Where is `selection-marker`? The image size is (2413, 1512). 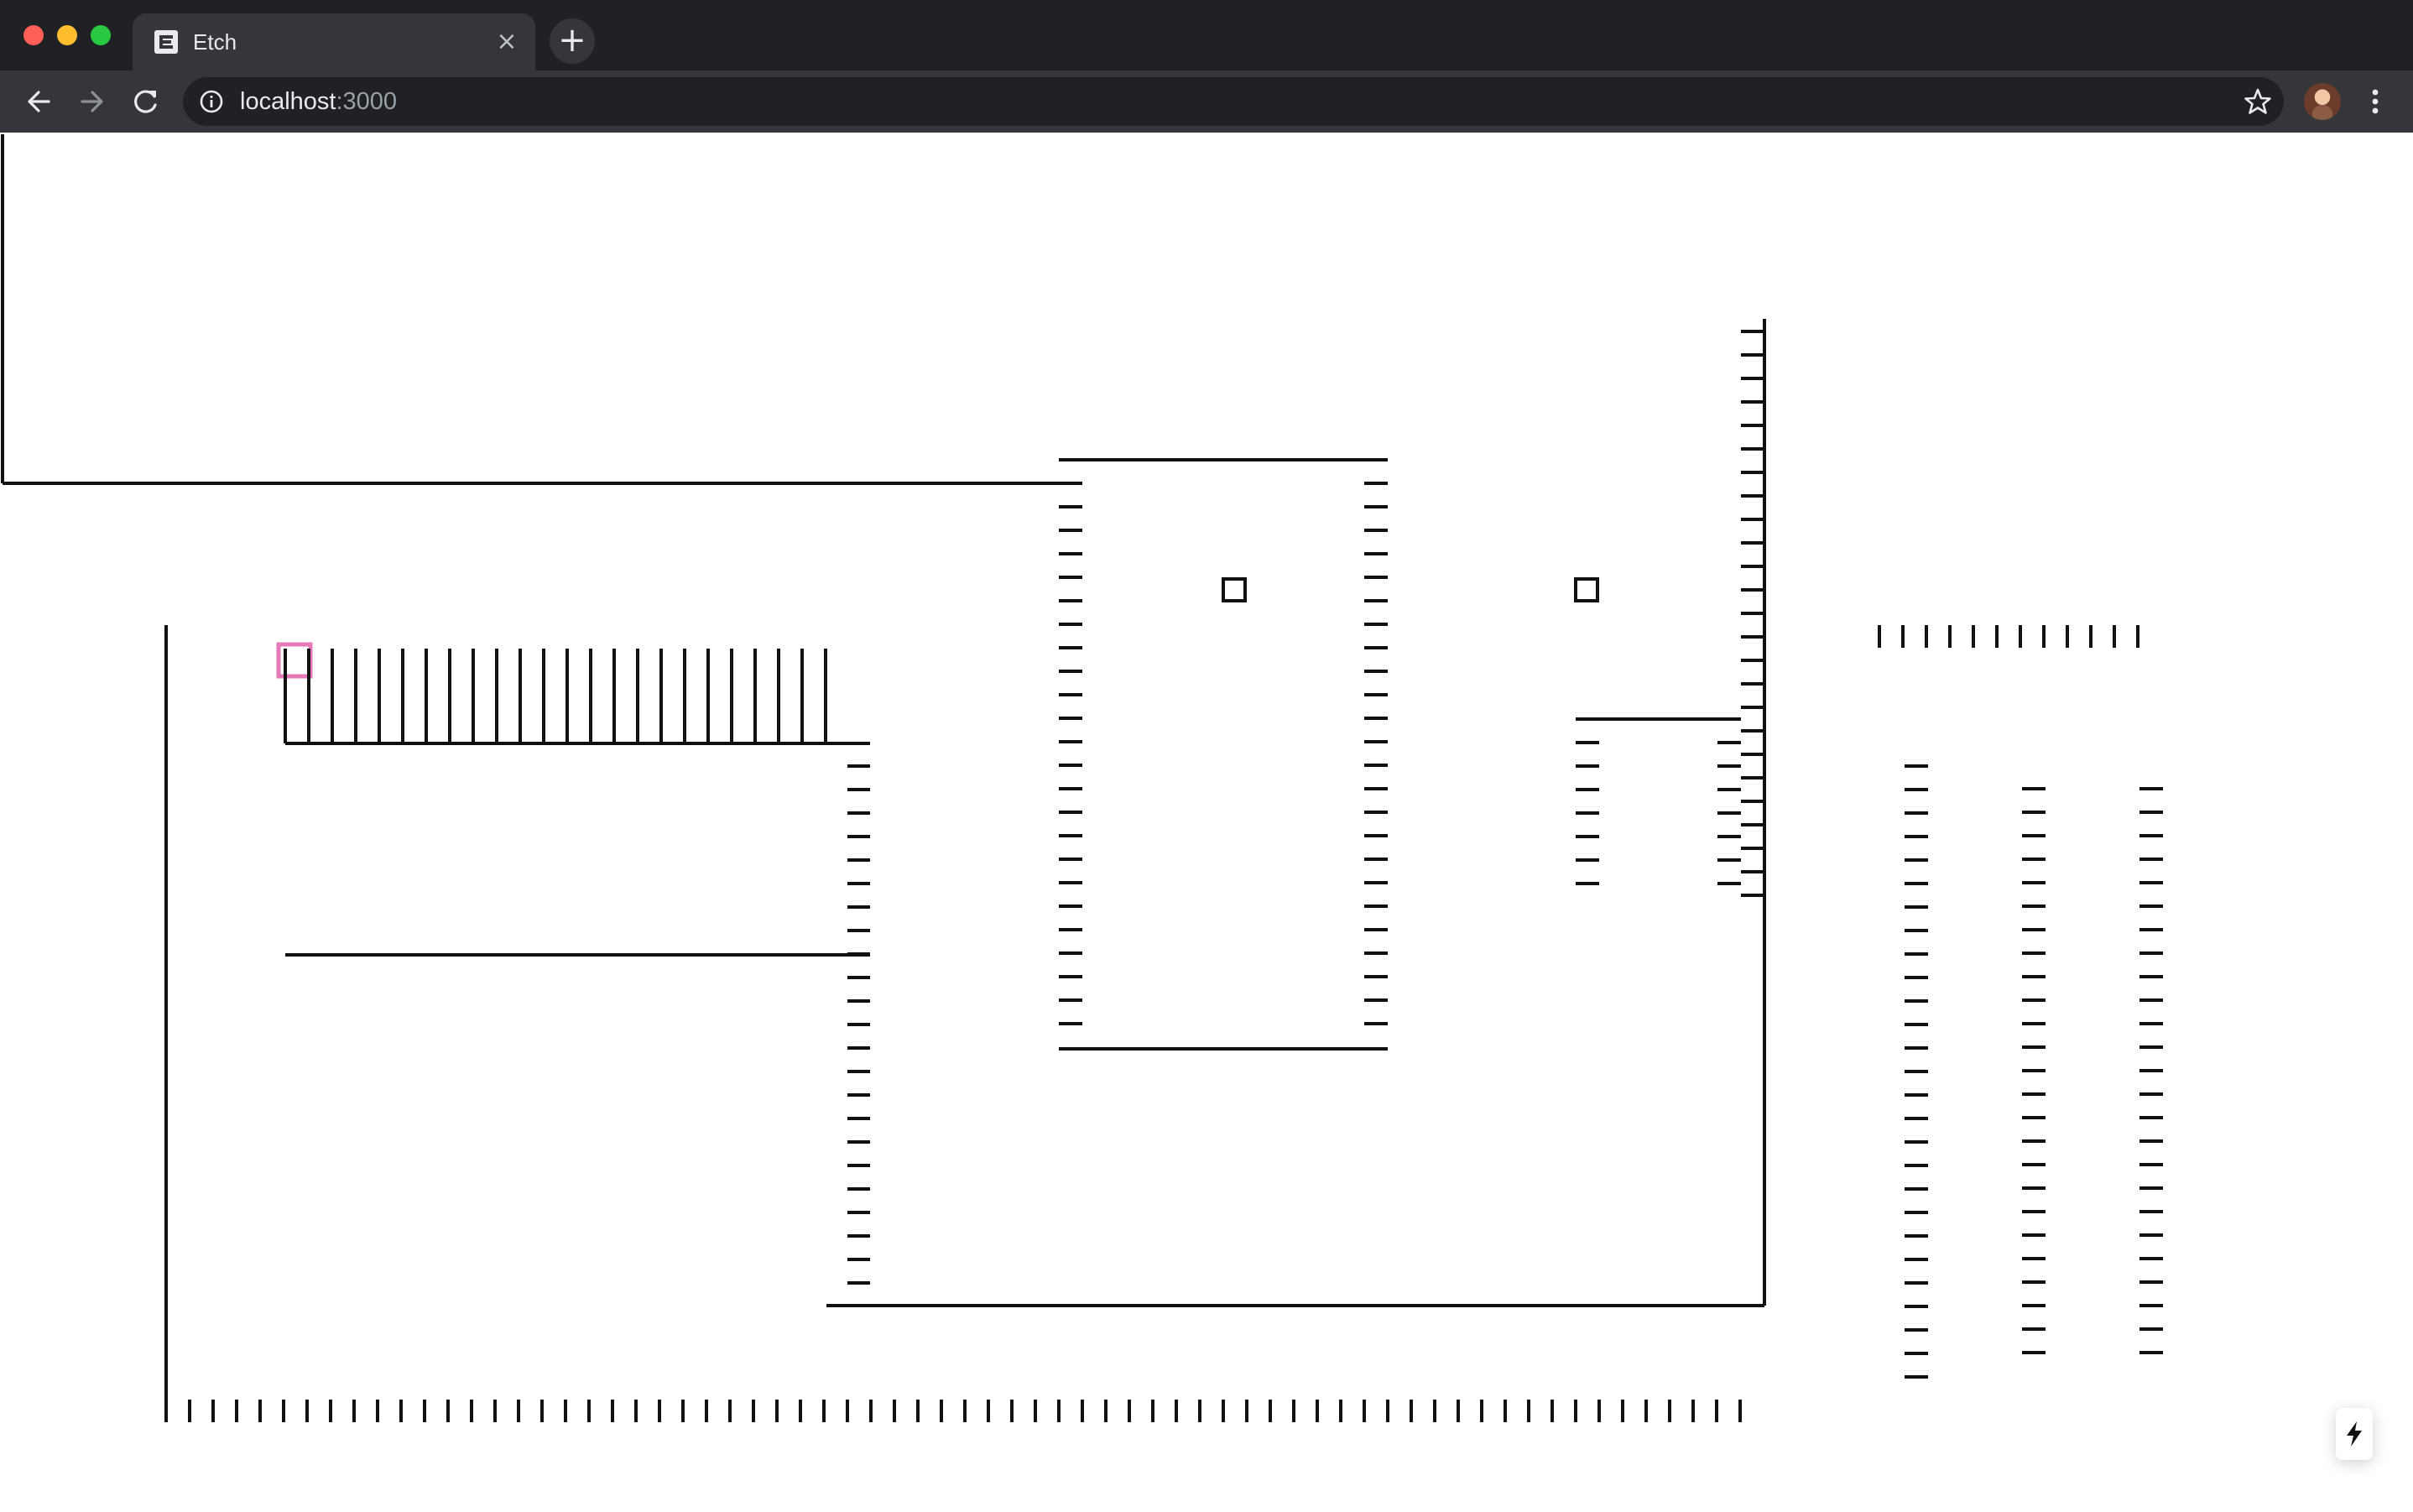 selection-marker is located at coordinates (294, 661).